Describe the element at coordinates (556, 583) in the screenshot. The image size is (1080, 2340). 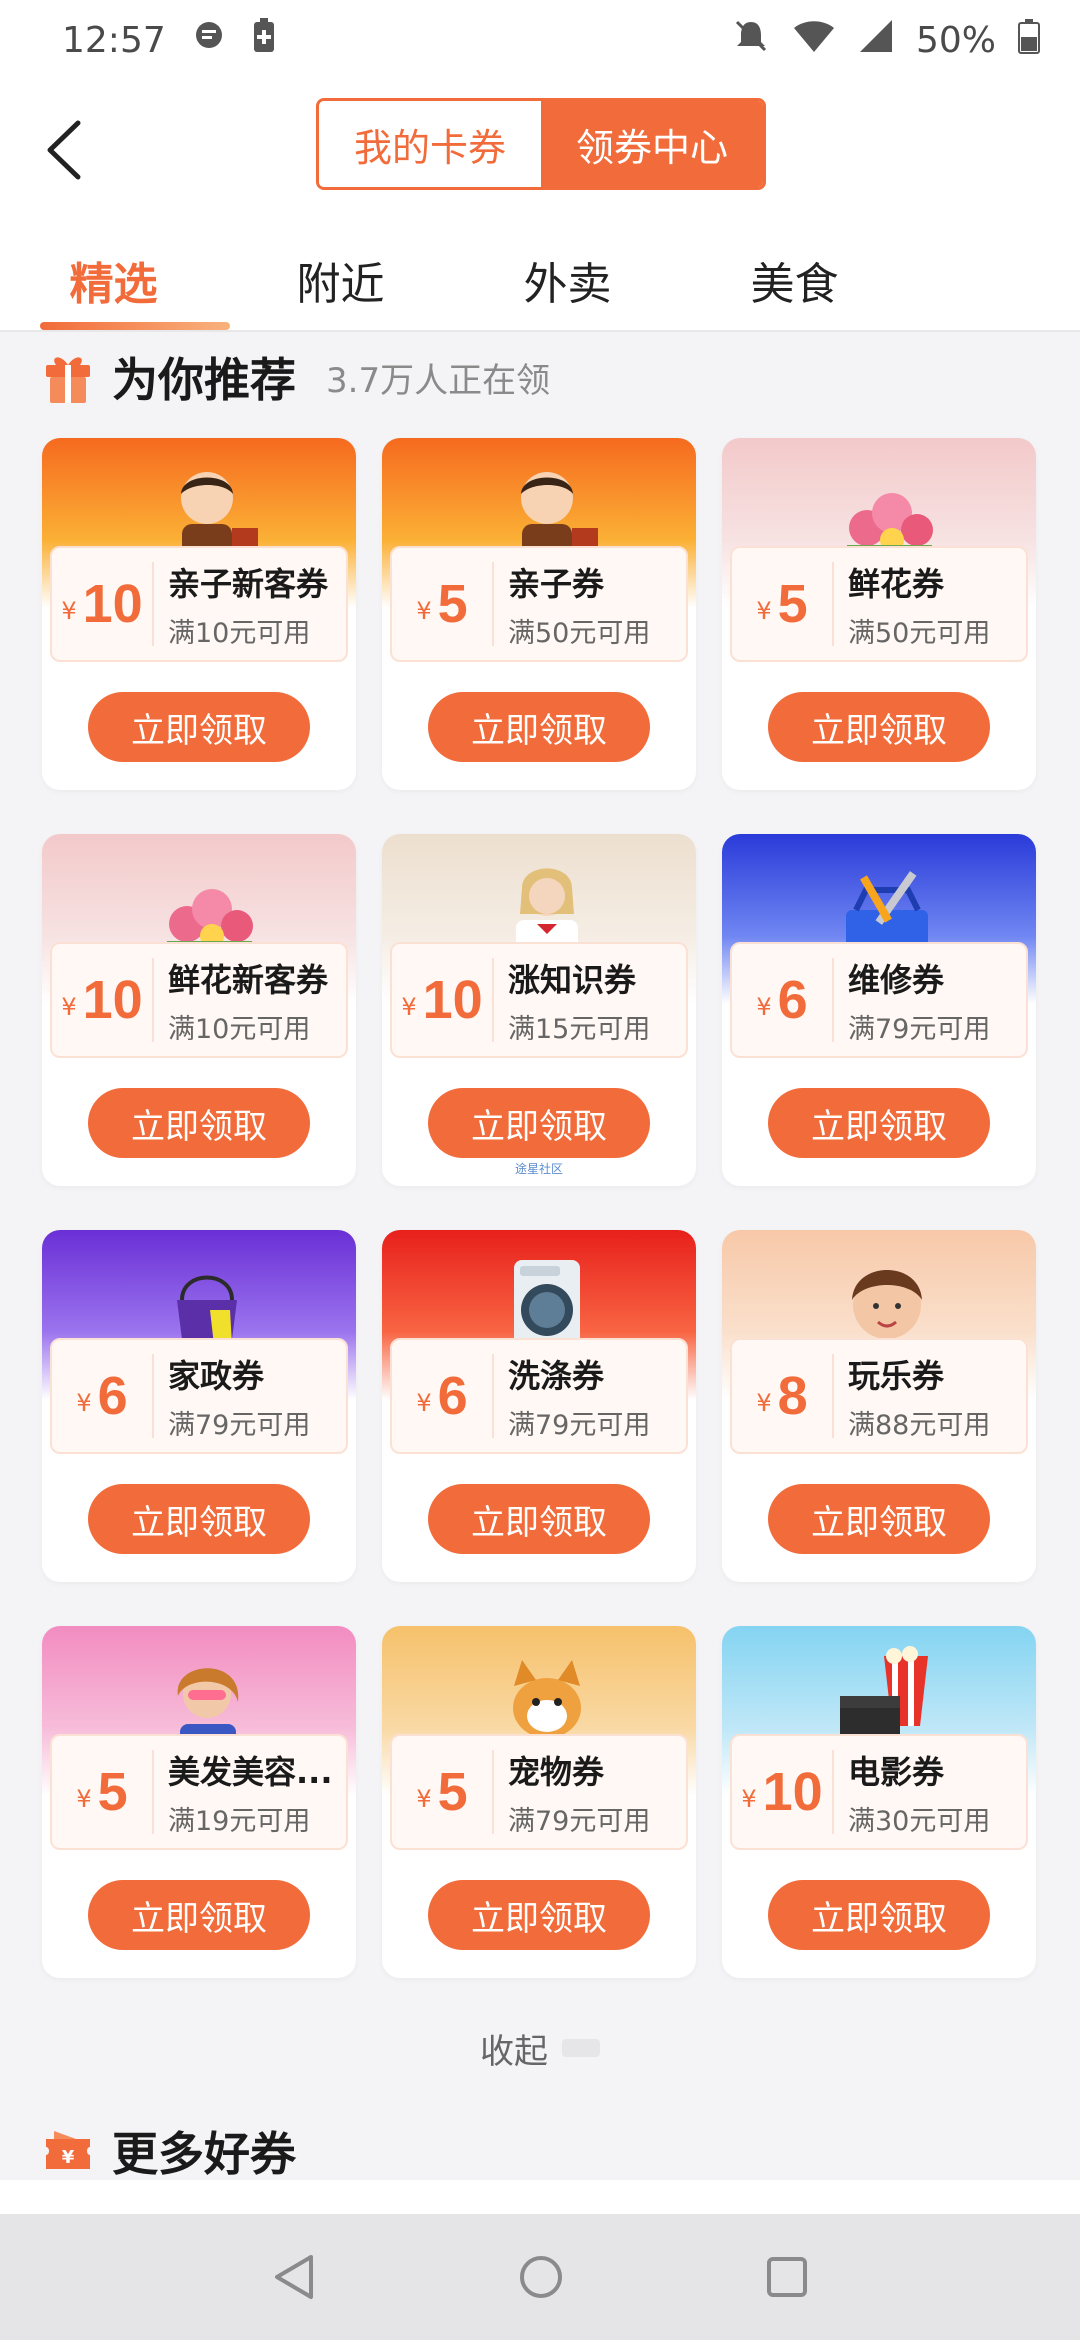
I see `coupon-name: 亲子券` at that location.